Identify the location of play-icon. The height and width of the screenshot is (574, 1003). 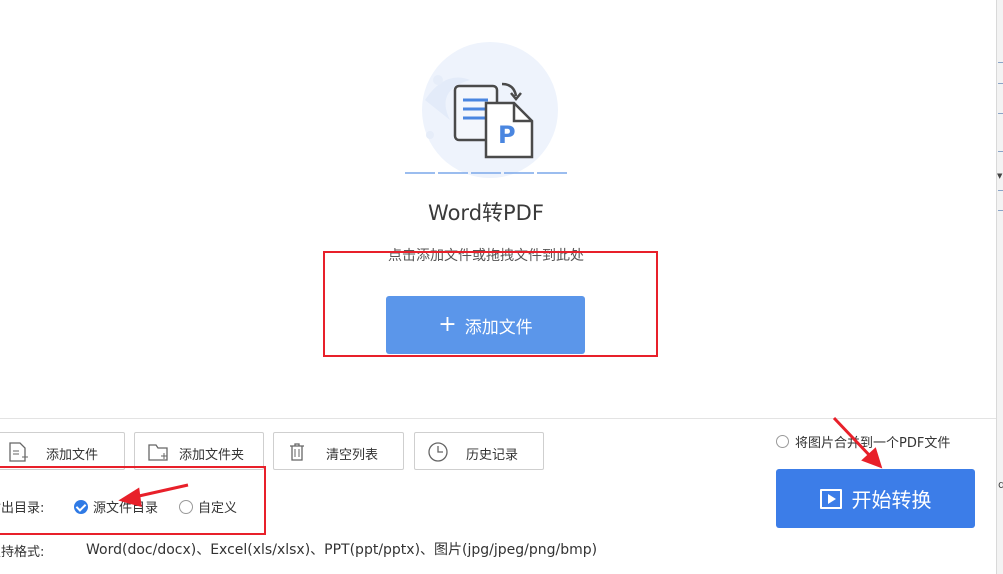
(830, 498).